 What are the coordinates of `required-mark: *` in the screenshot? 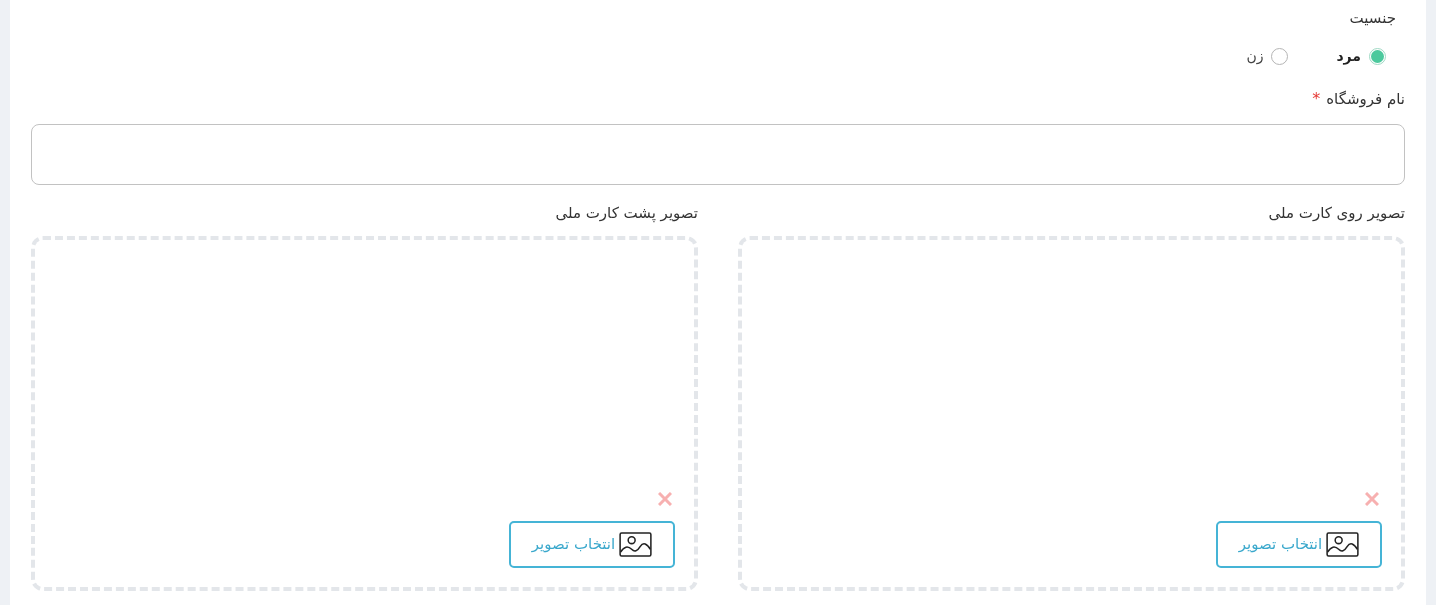 It's located at (1316, 99).